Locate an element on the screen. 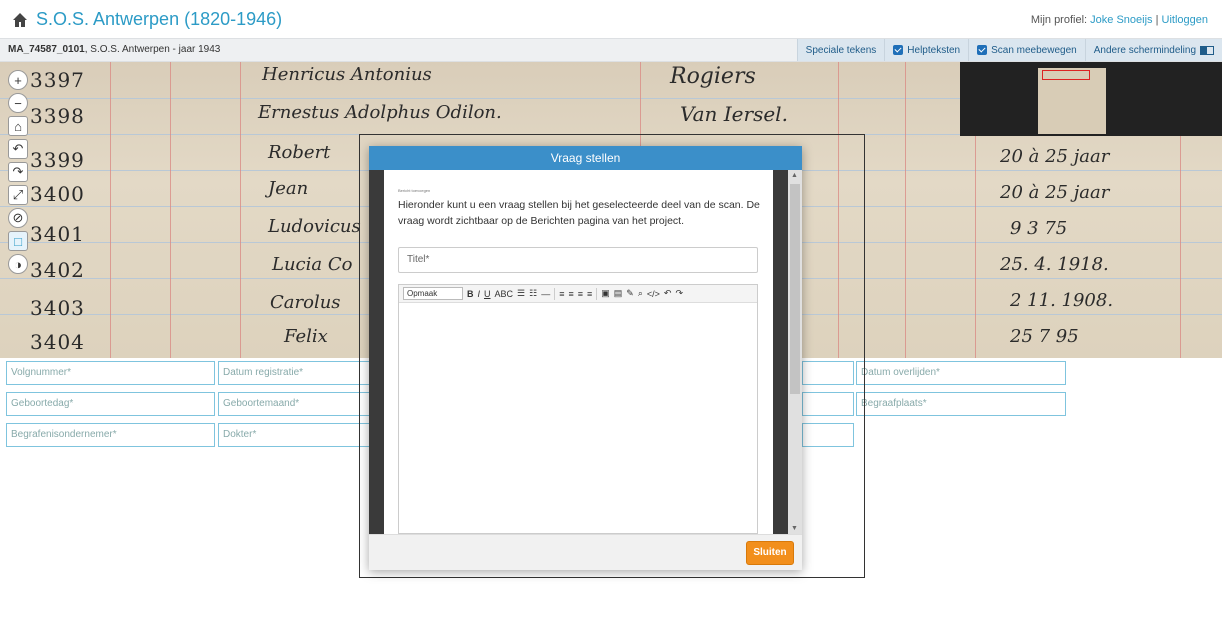 The width and height of the screenshot is (1222, 630). special-chars-label: Speciale tekens is located at coordinates (841, 50).